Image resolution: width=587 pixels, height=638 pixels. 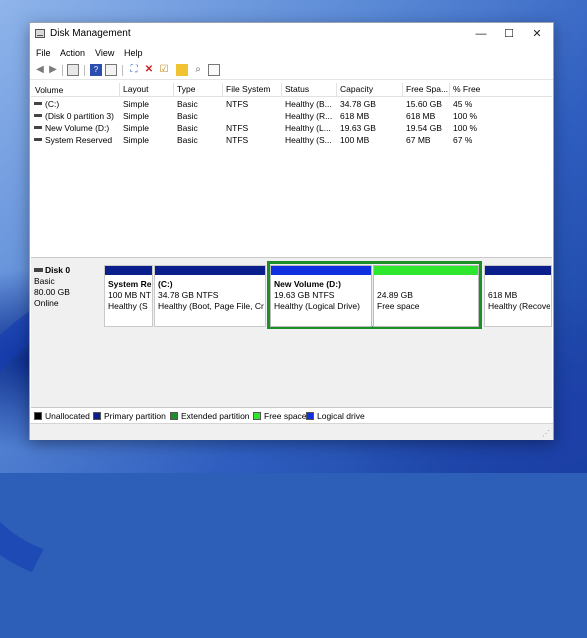 I want to click on menu-file: File, so click(x=43, y=53).